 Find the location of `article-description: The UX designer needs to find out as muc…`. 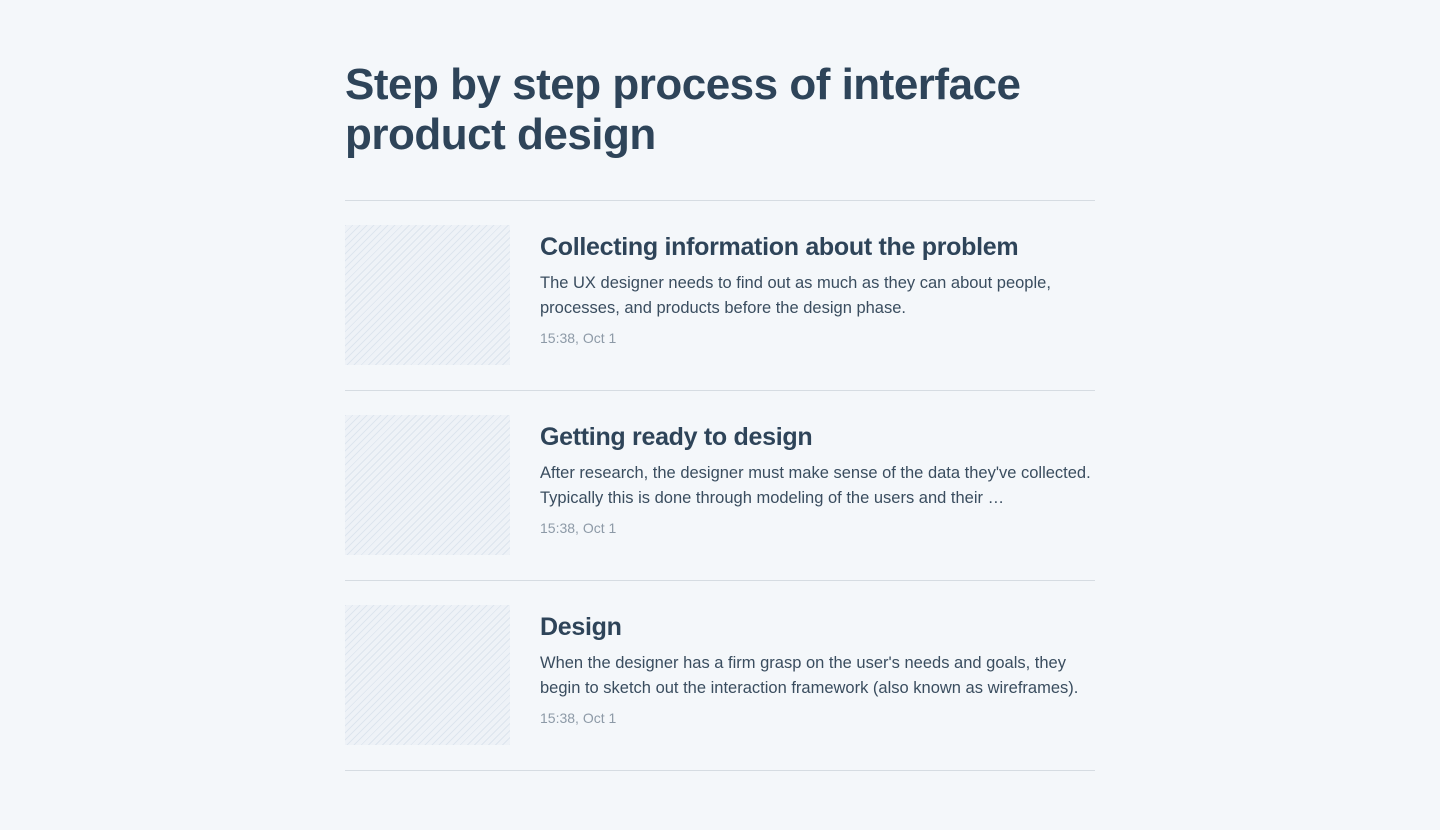

article-description: The UX designer needs to find out as muc… is located at coordinates (795, 295).